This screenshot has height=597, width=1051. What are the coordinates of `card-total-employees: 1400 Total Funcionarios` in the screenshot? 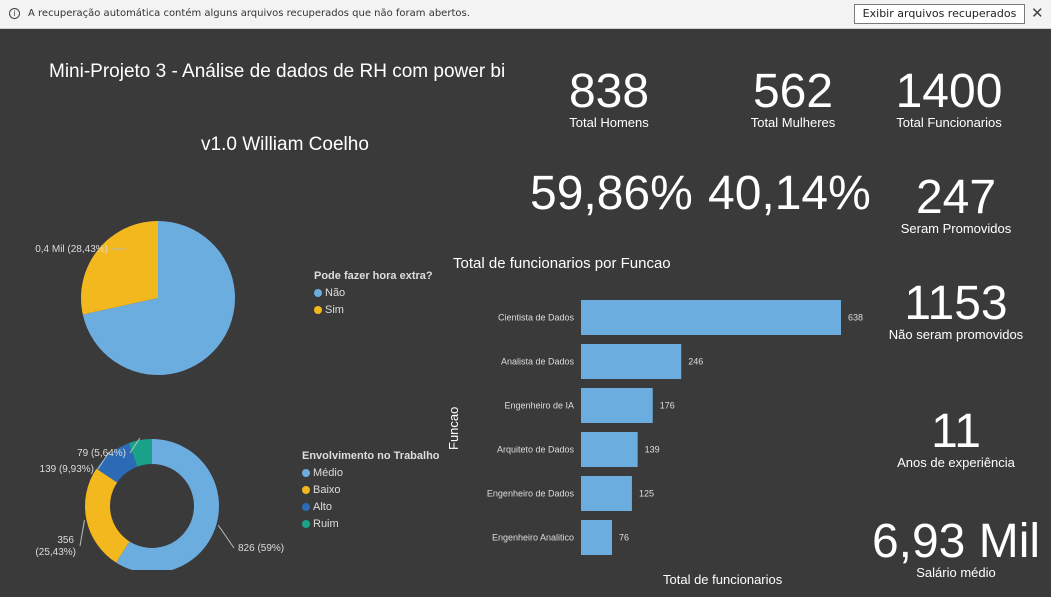 It's located at (949, 98).